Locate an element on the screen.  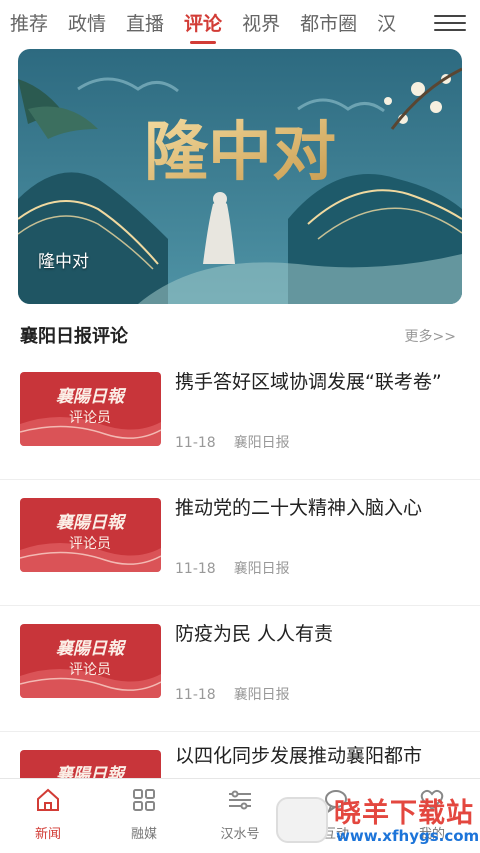
tab-politics: 政情 is located at coordinates (87, 24).